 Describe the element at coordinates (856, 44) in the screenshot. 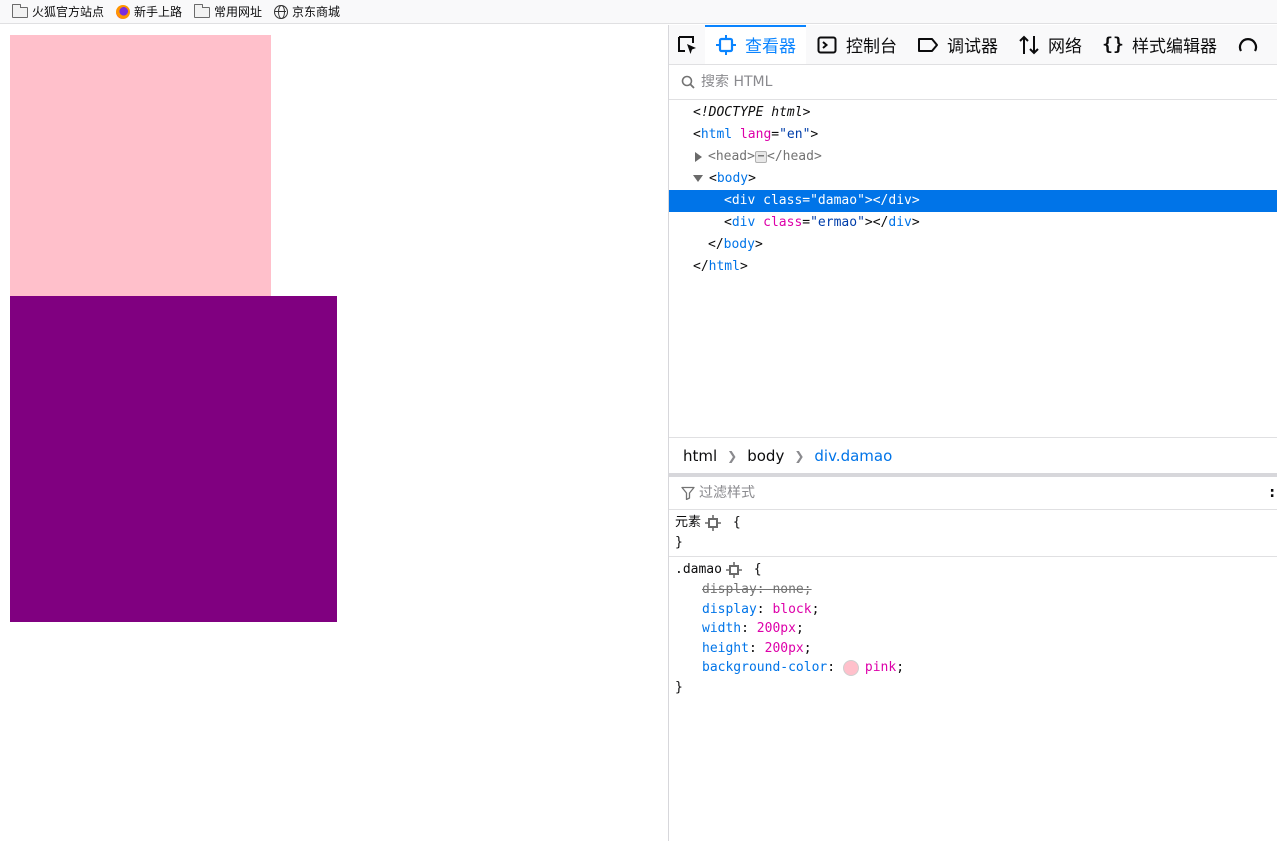

I see `tab-console: 控制台` at that location.